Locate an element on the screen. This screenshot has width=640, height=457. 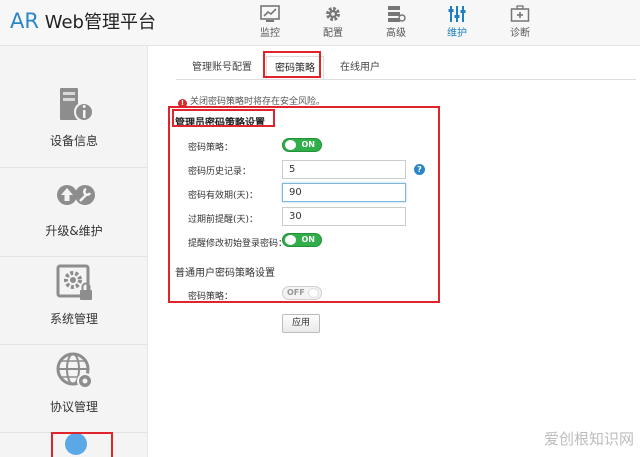
top-header: AR Web管理平台 监控 配置 高级 维护 诊断 is located at coordinates (320, 23).